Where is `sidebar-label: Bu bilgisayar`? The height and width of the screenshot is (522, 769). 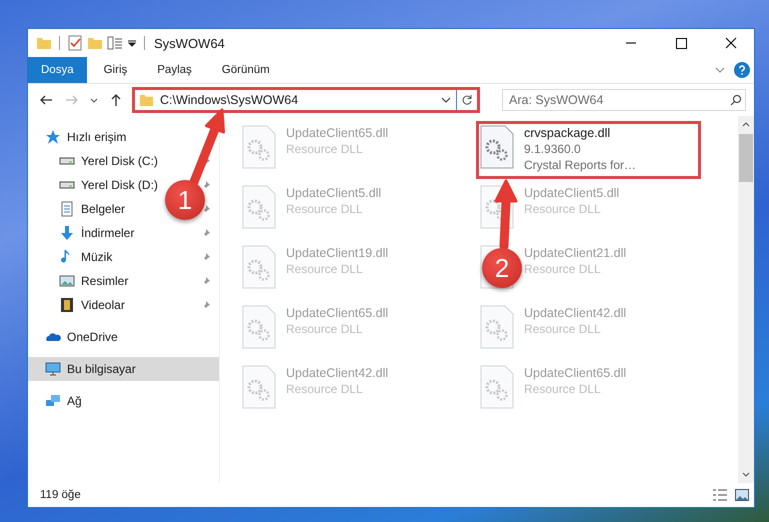
sidebar-label: Bu bilgisayar is located at coordinates (101, 369).